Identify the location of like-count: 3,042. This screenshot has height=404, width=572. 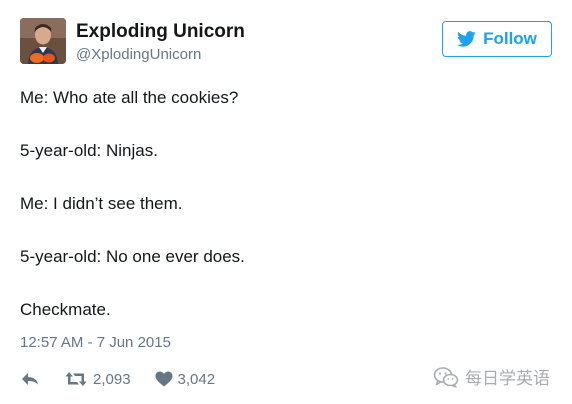
(196, 379).